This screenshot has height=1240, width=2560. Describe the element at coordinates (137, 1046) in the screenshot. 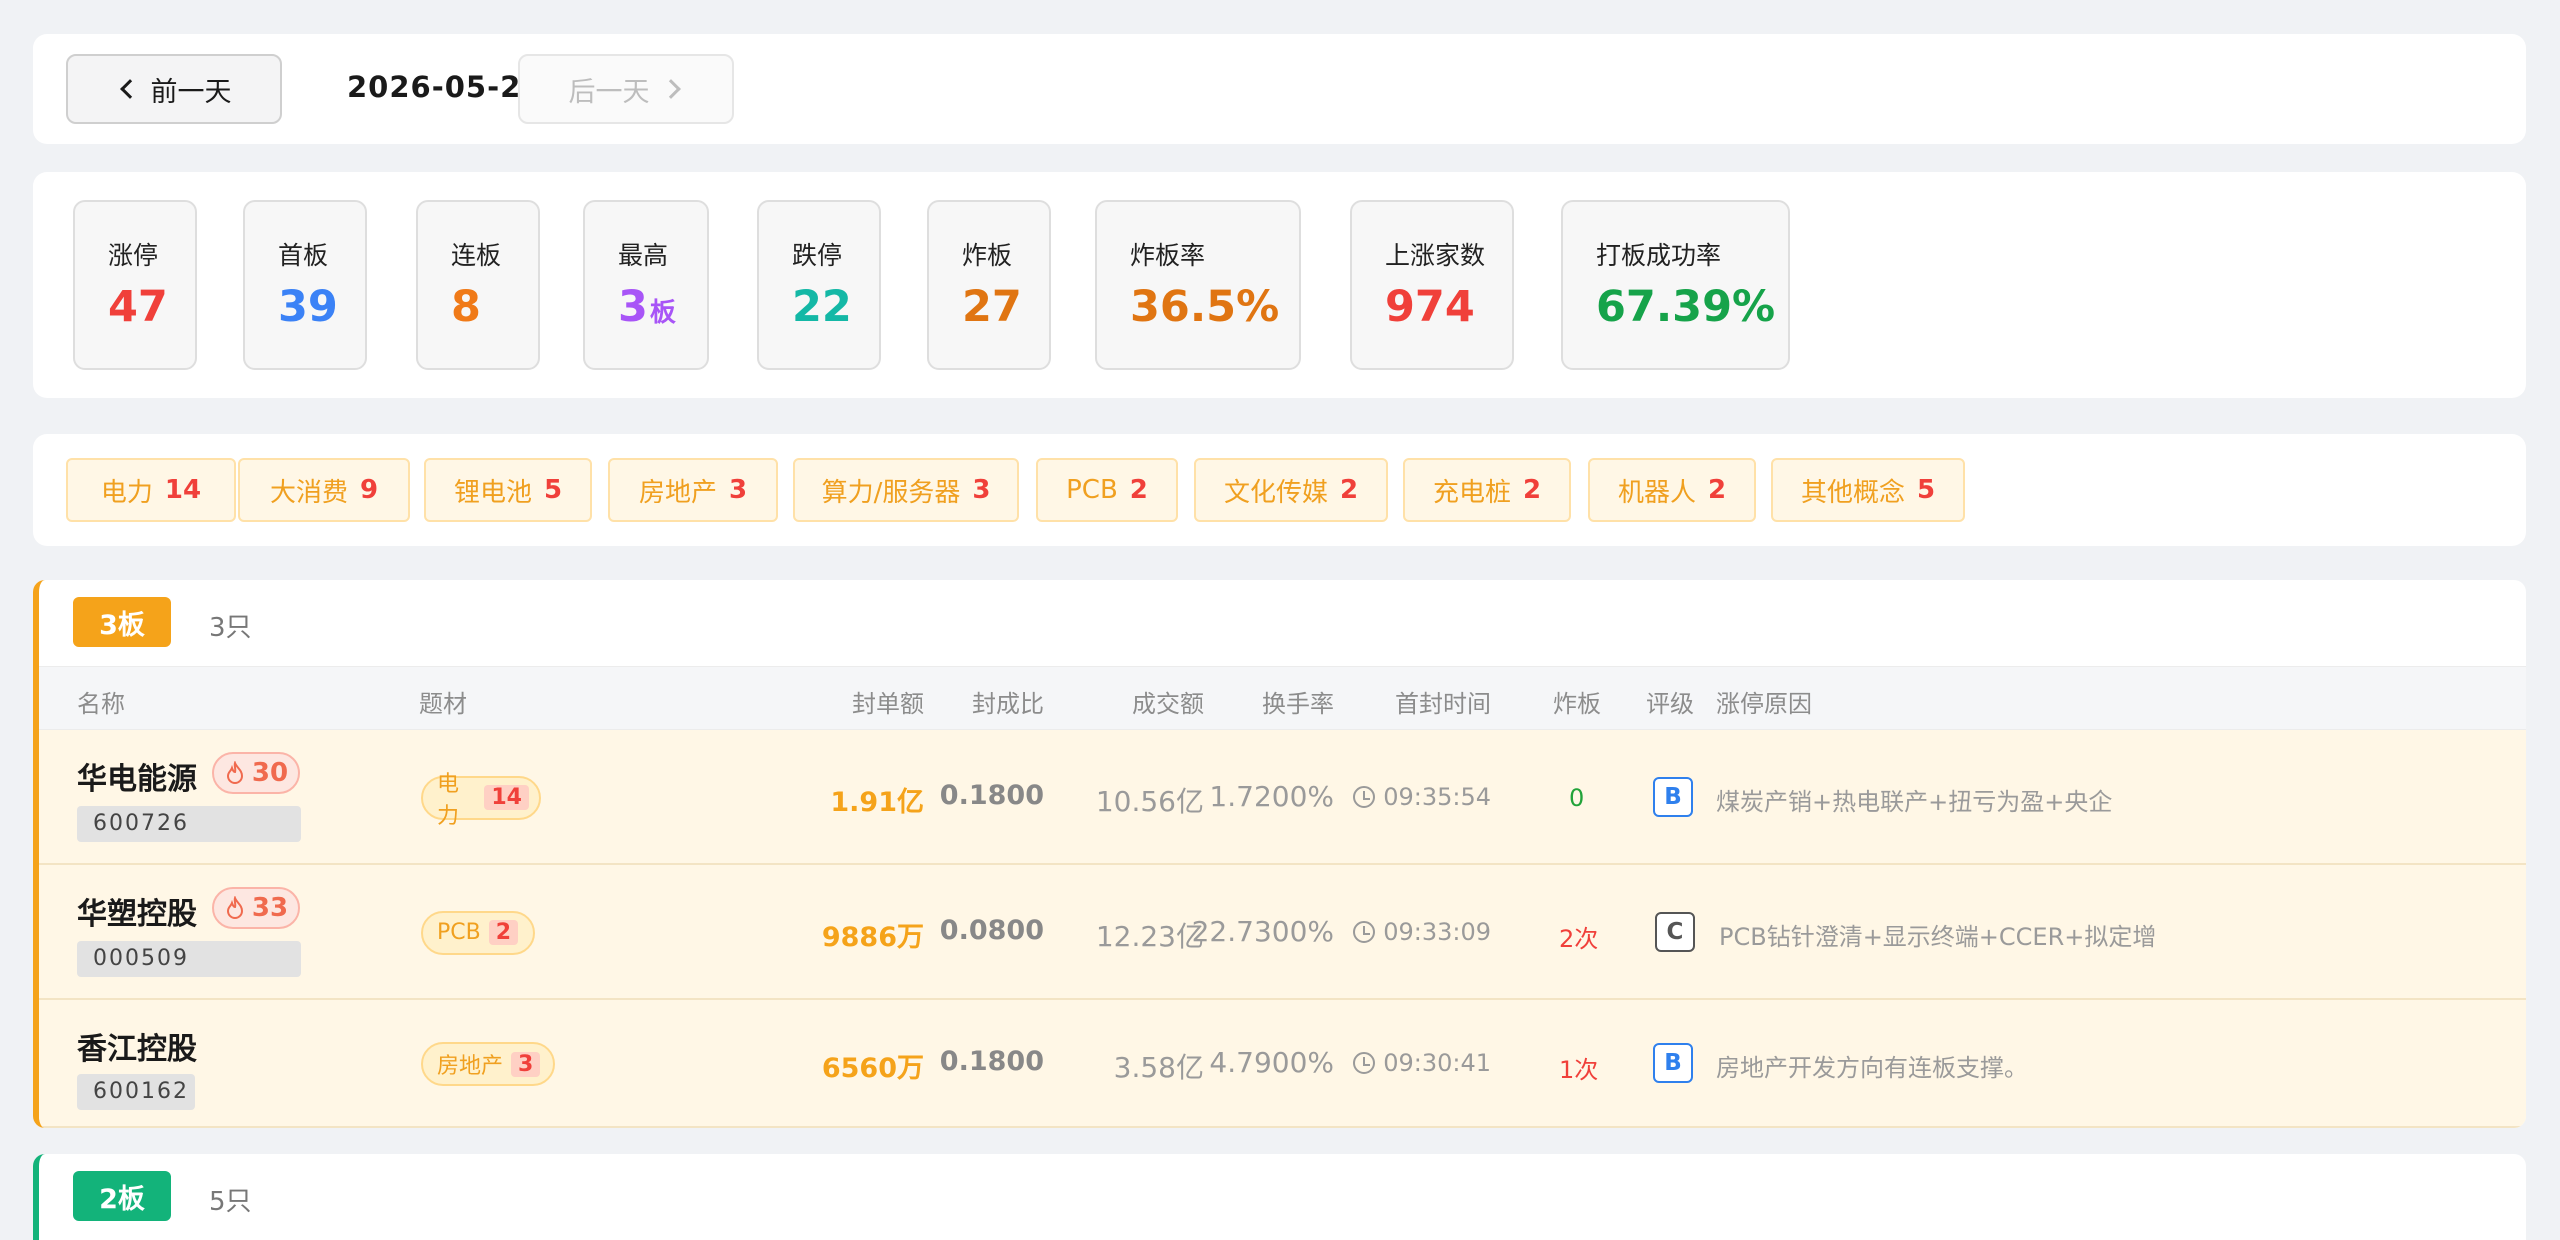

I see `stock-name: 香江控股` at that location.